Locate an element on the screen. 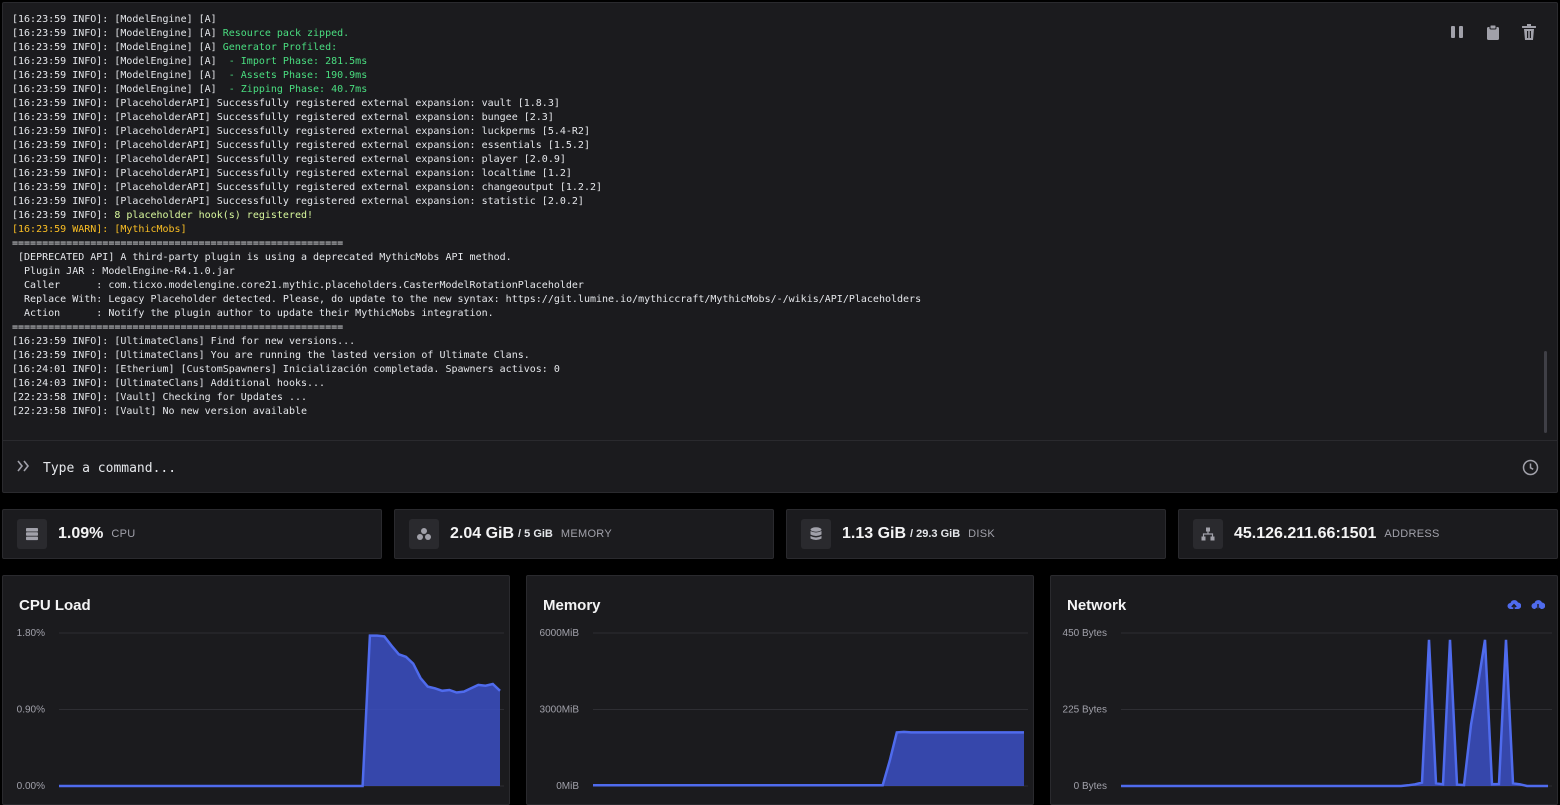 This screenshot has width=1560, height=805. console-text: Generator Profiled: is located at coordinates (280, 47).